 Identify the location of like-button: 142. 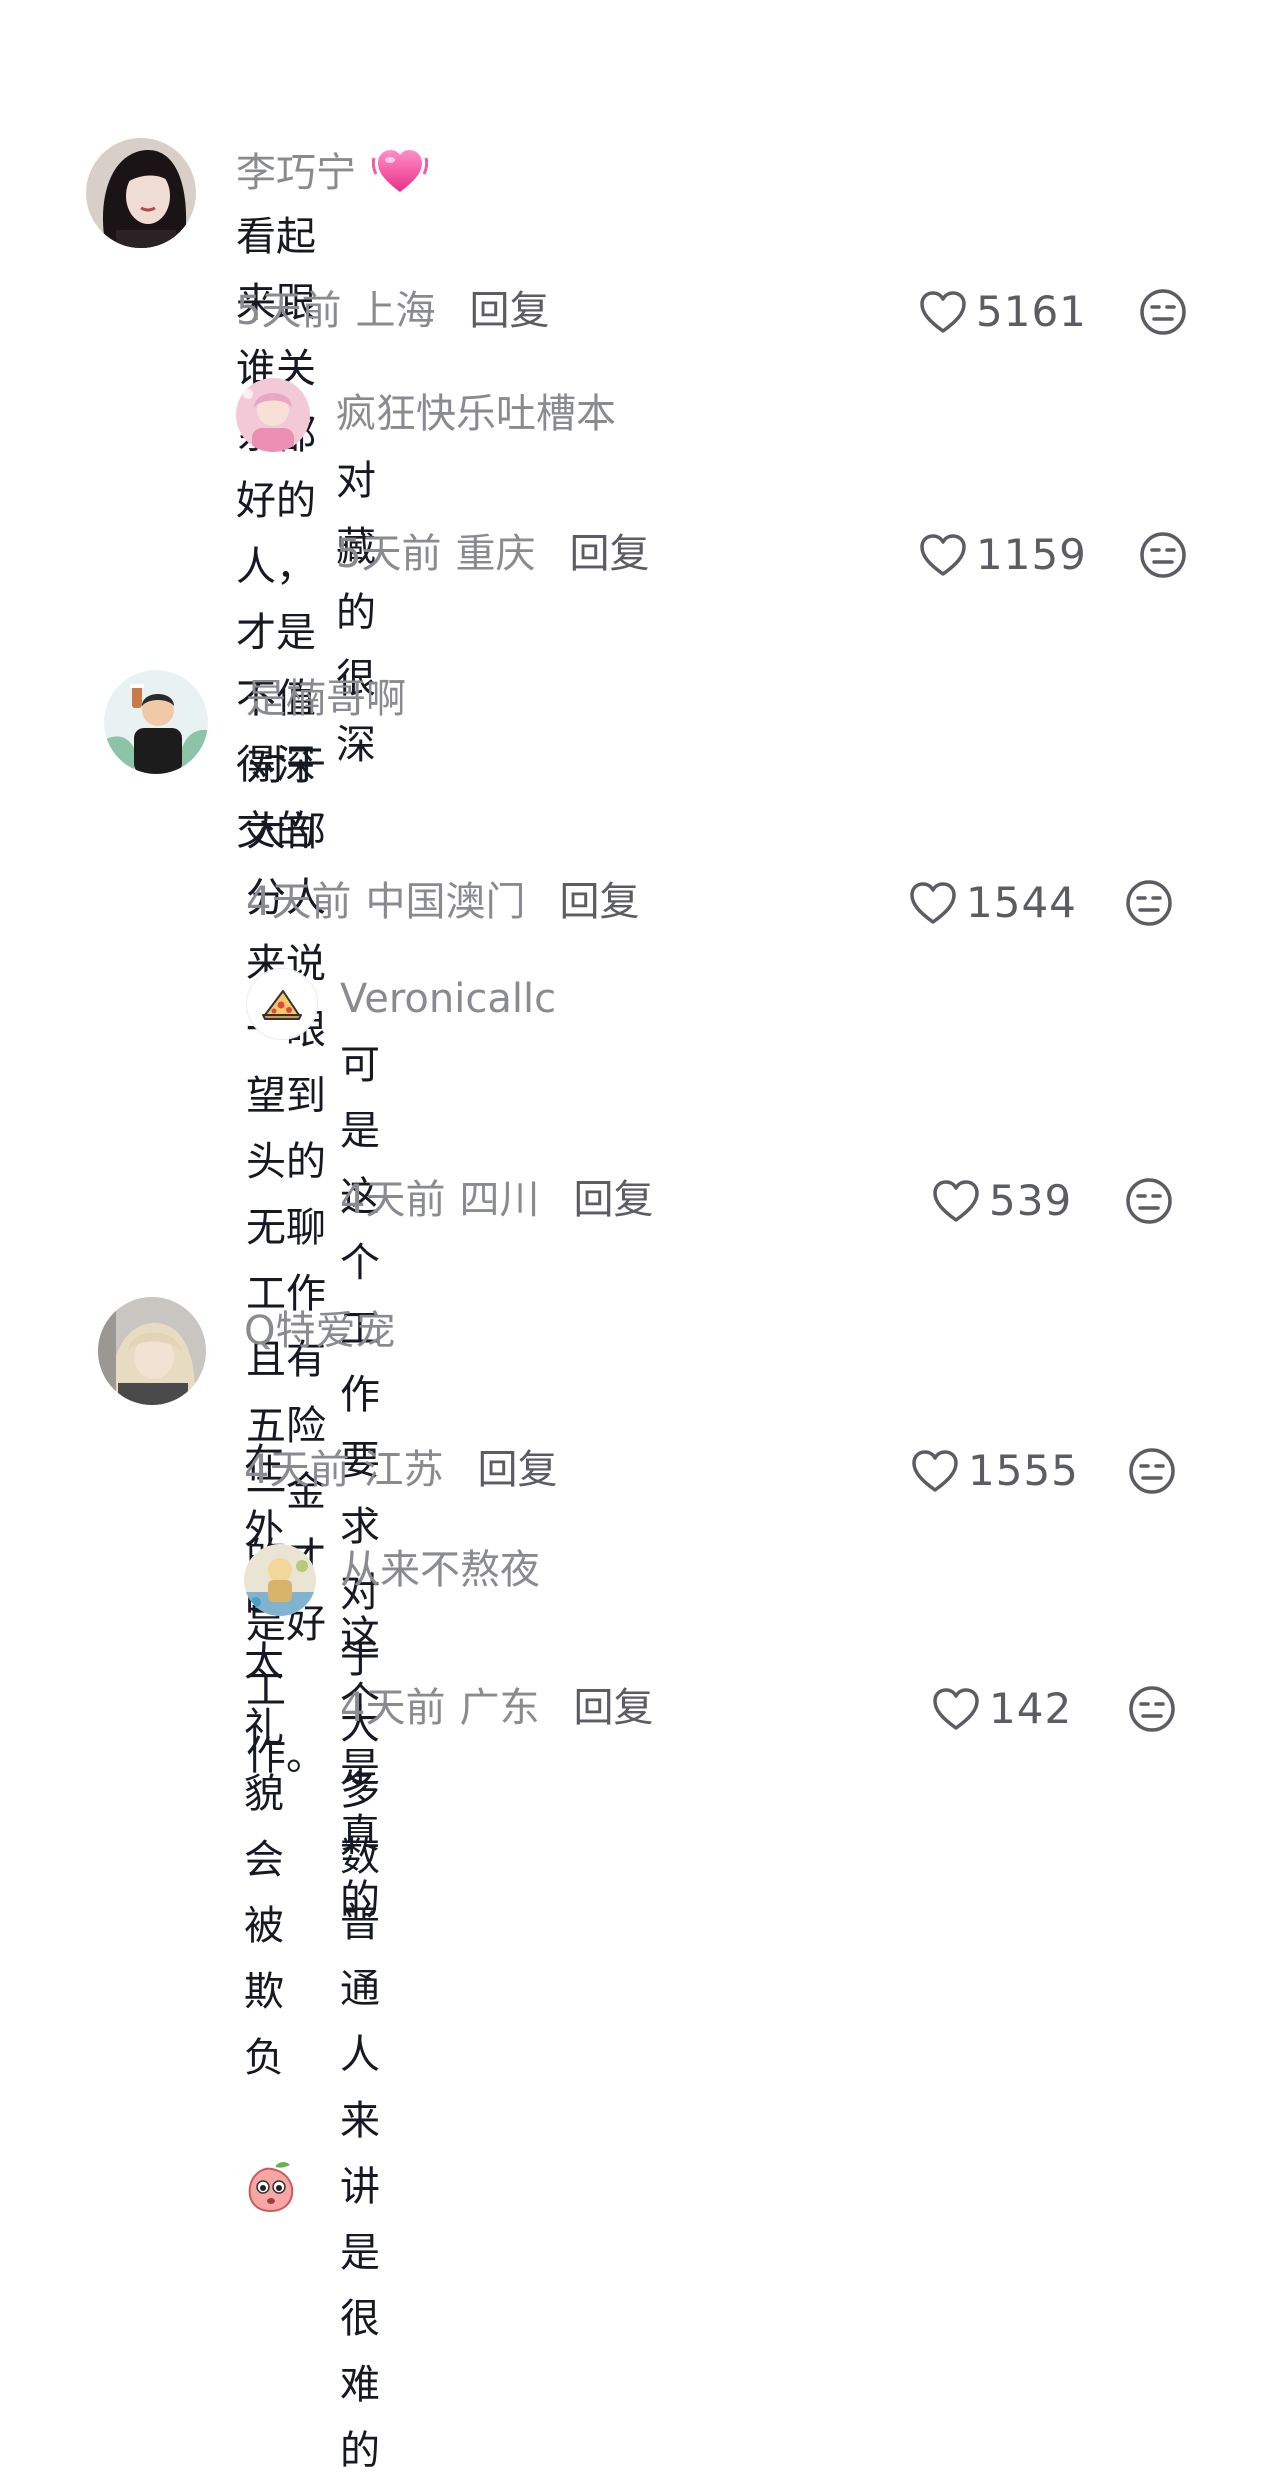
(1001, 1709).